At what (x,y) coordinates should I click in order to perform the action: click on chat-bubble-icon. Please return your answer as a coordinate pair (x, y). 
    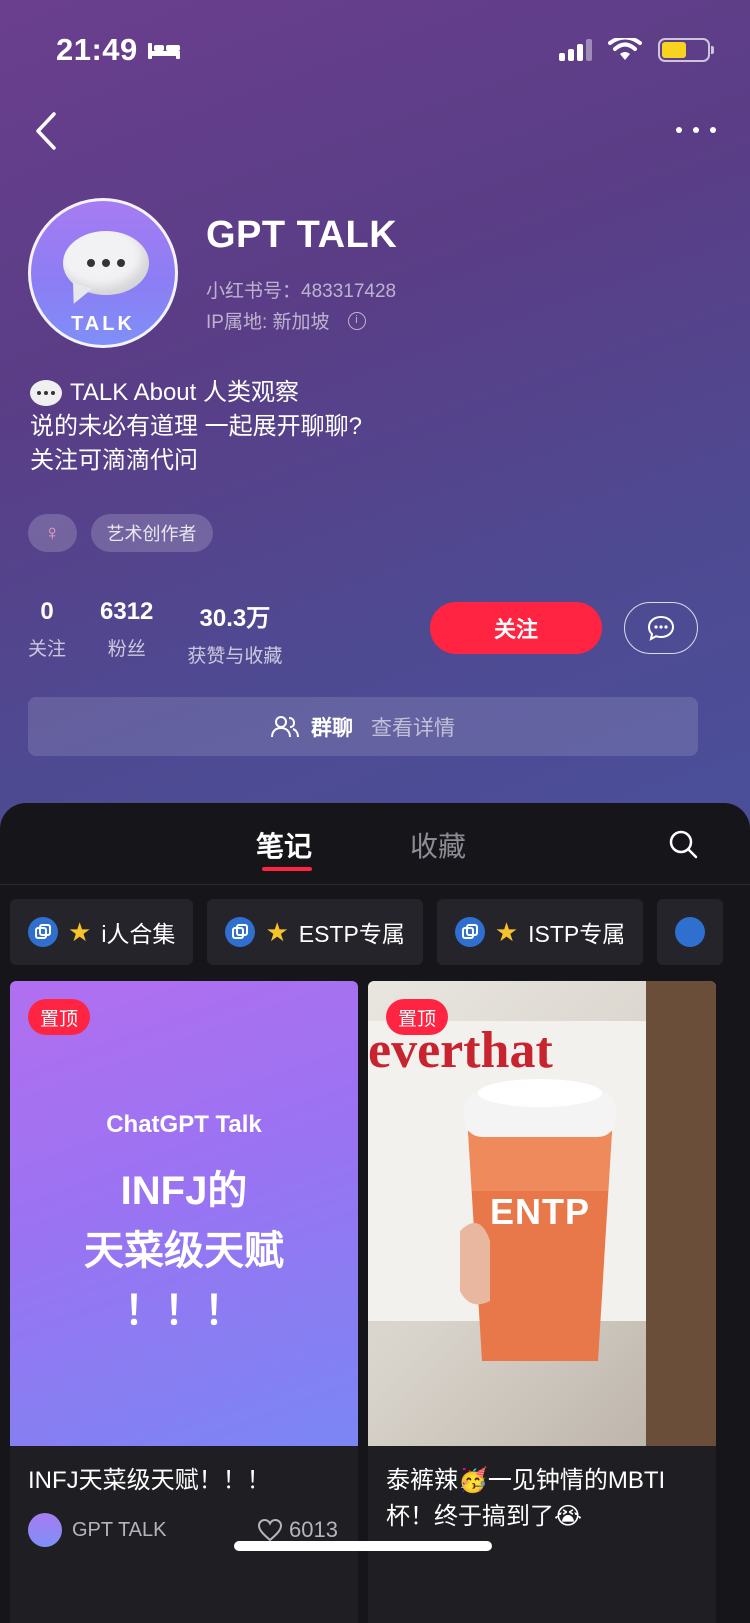
    Looking at the image, I should click on (46, 393).